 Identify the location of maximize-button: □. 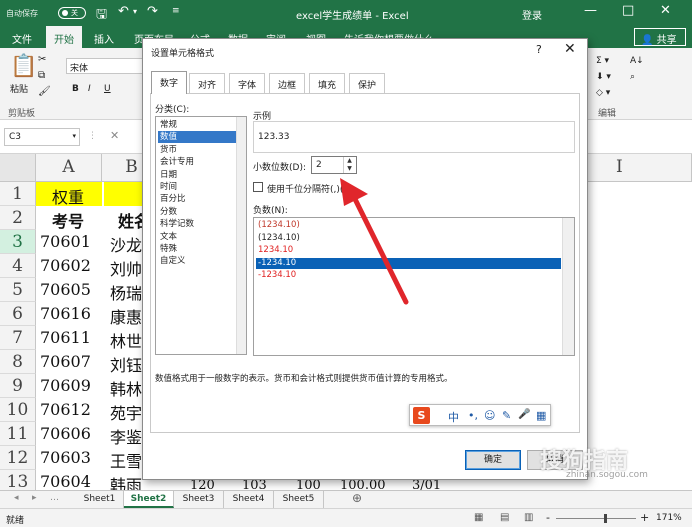
(628, 10).